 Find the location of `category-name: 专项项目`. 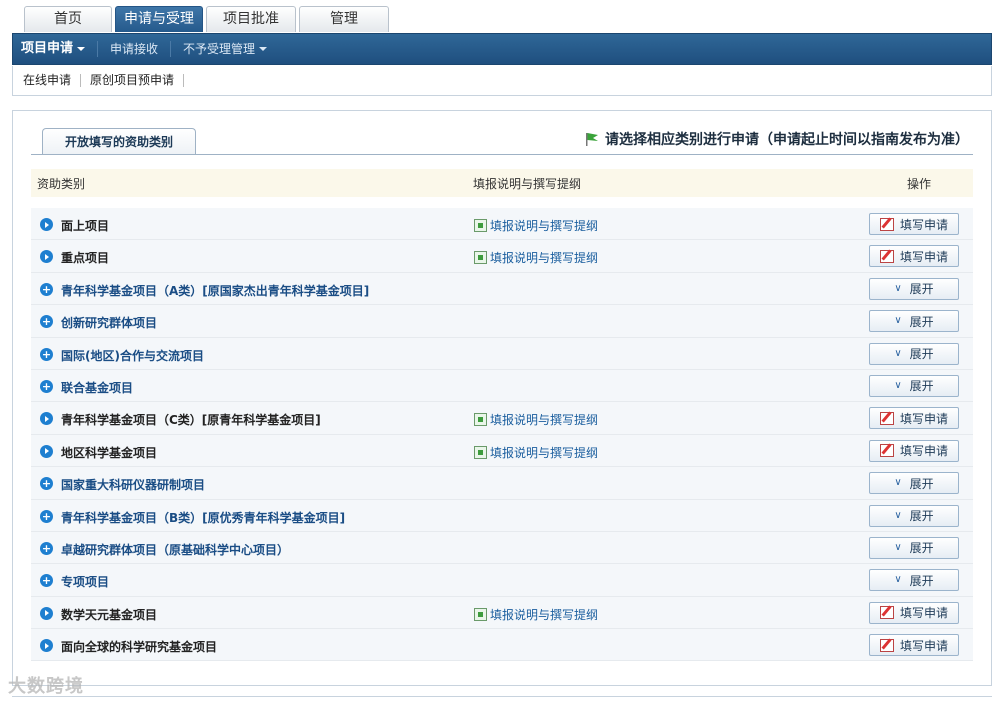

category-name: 专项项目 is located at coordinates (85, 581).